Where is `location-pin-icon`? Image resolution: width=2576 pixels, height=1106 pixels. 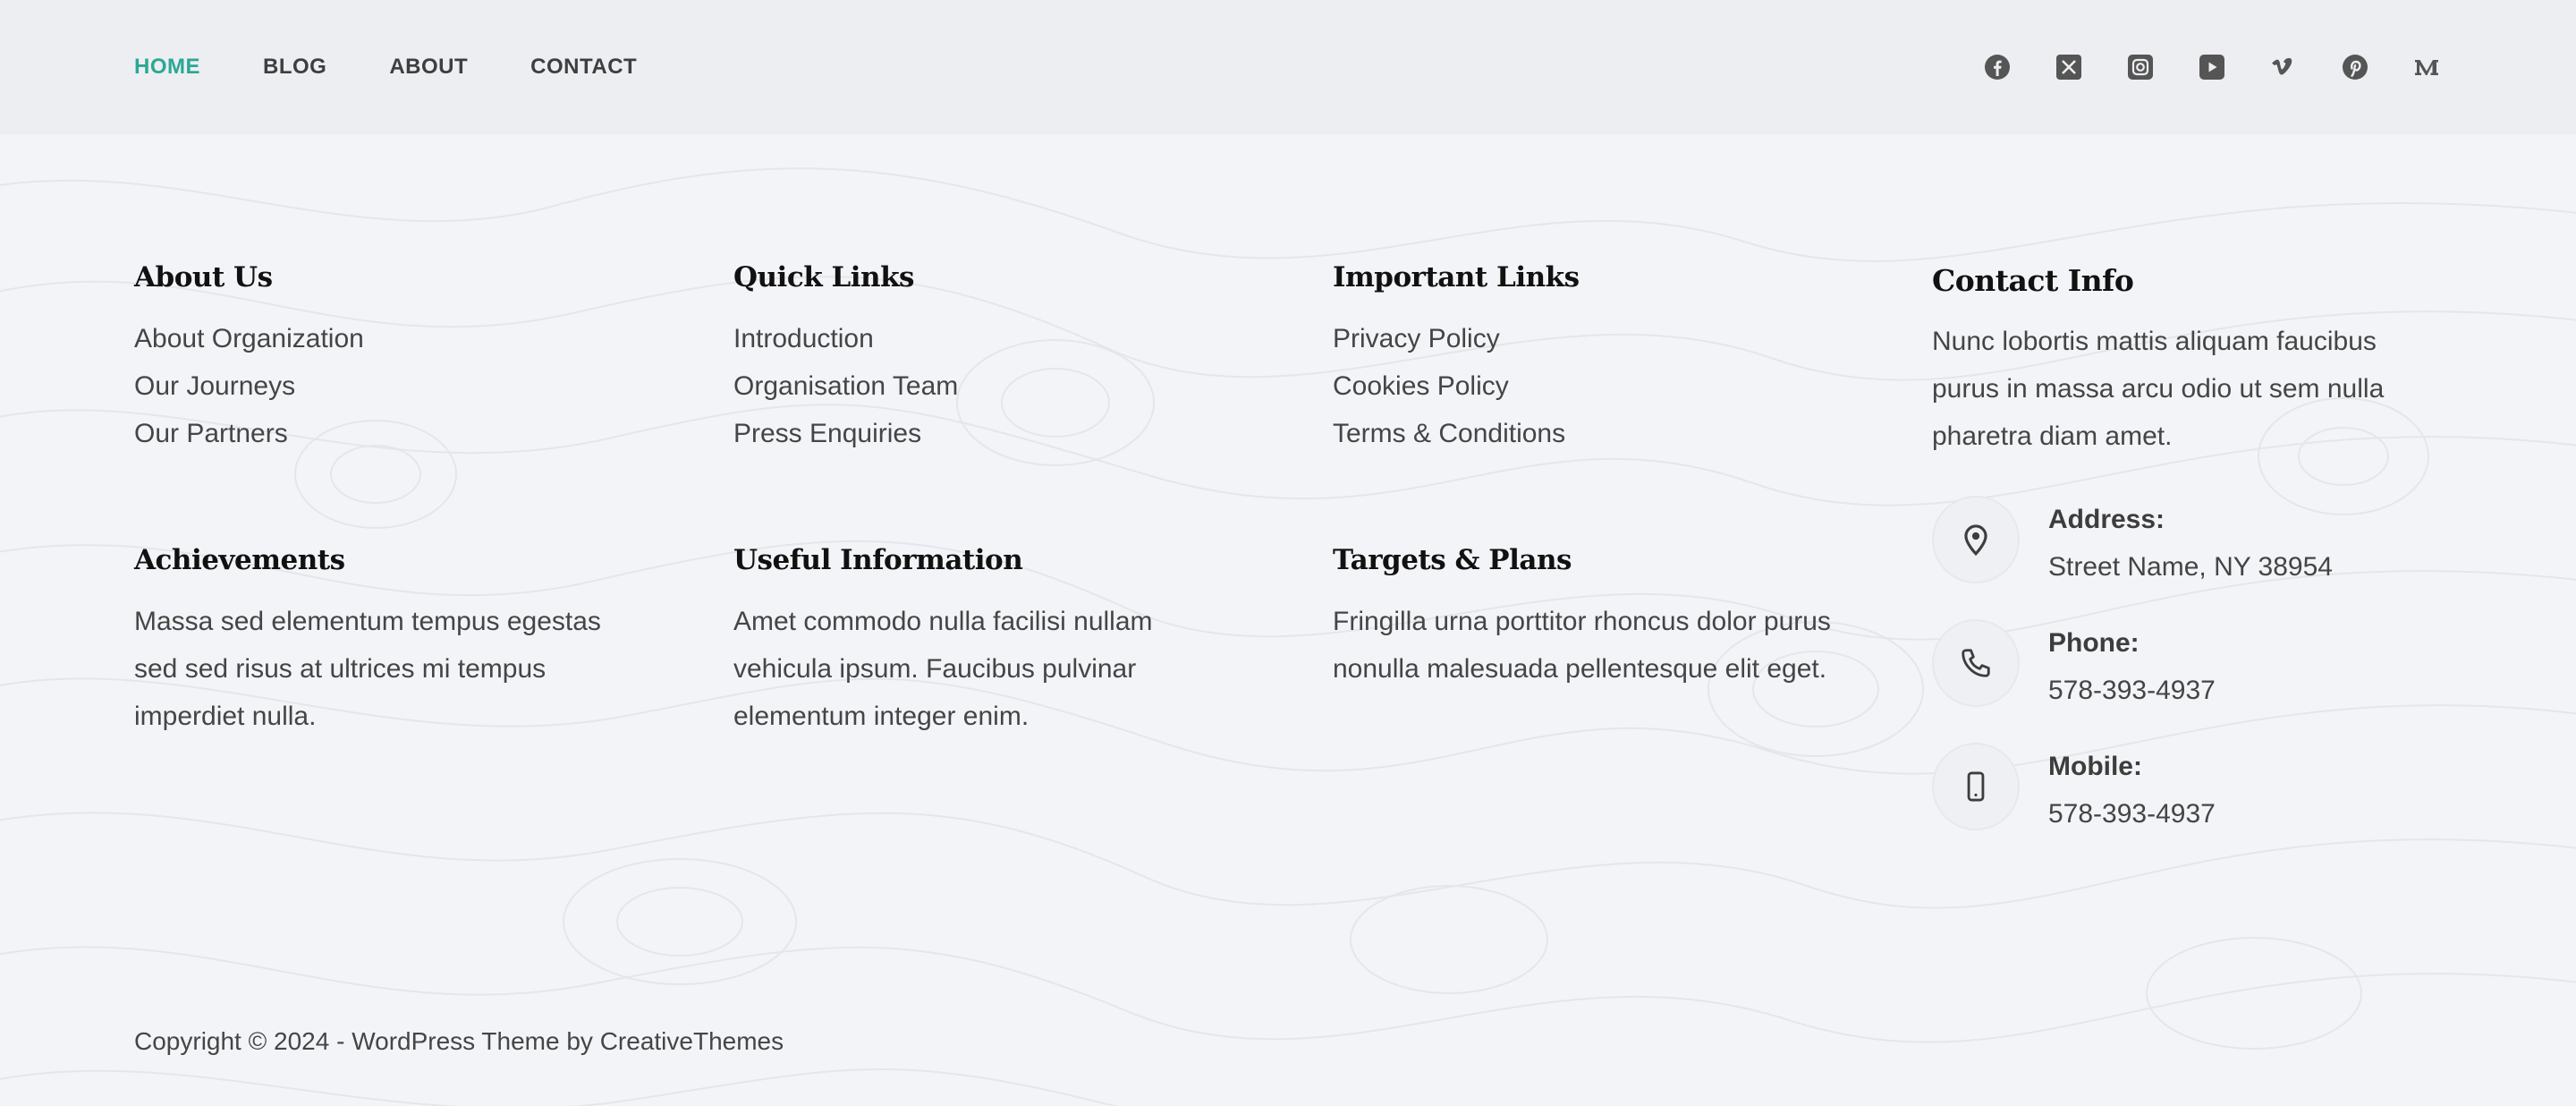 location-pin-icon is located at coordinates (1976, 539).